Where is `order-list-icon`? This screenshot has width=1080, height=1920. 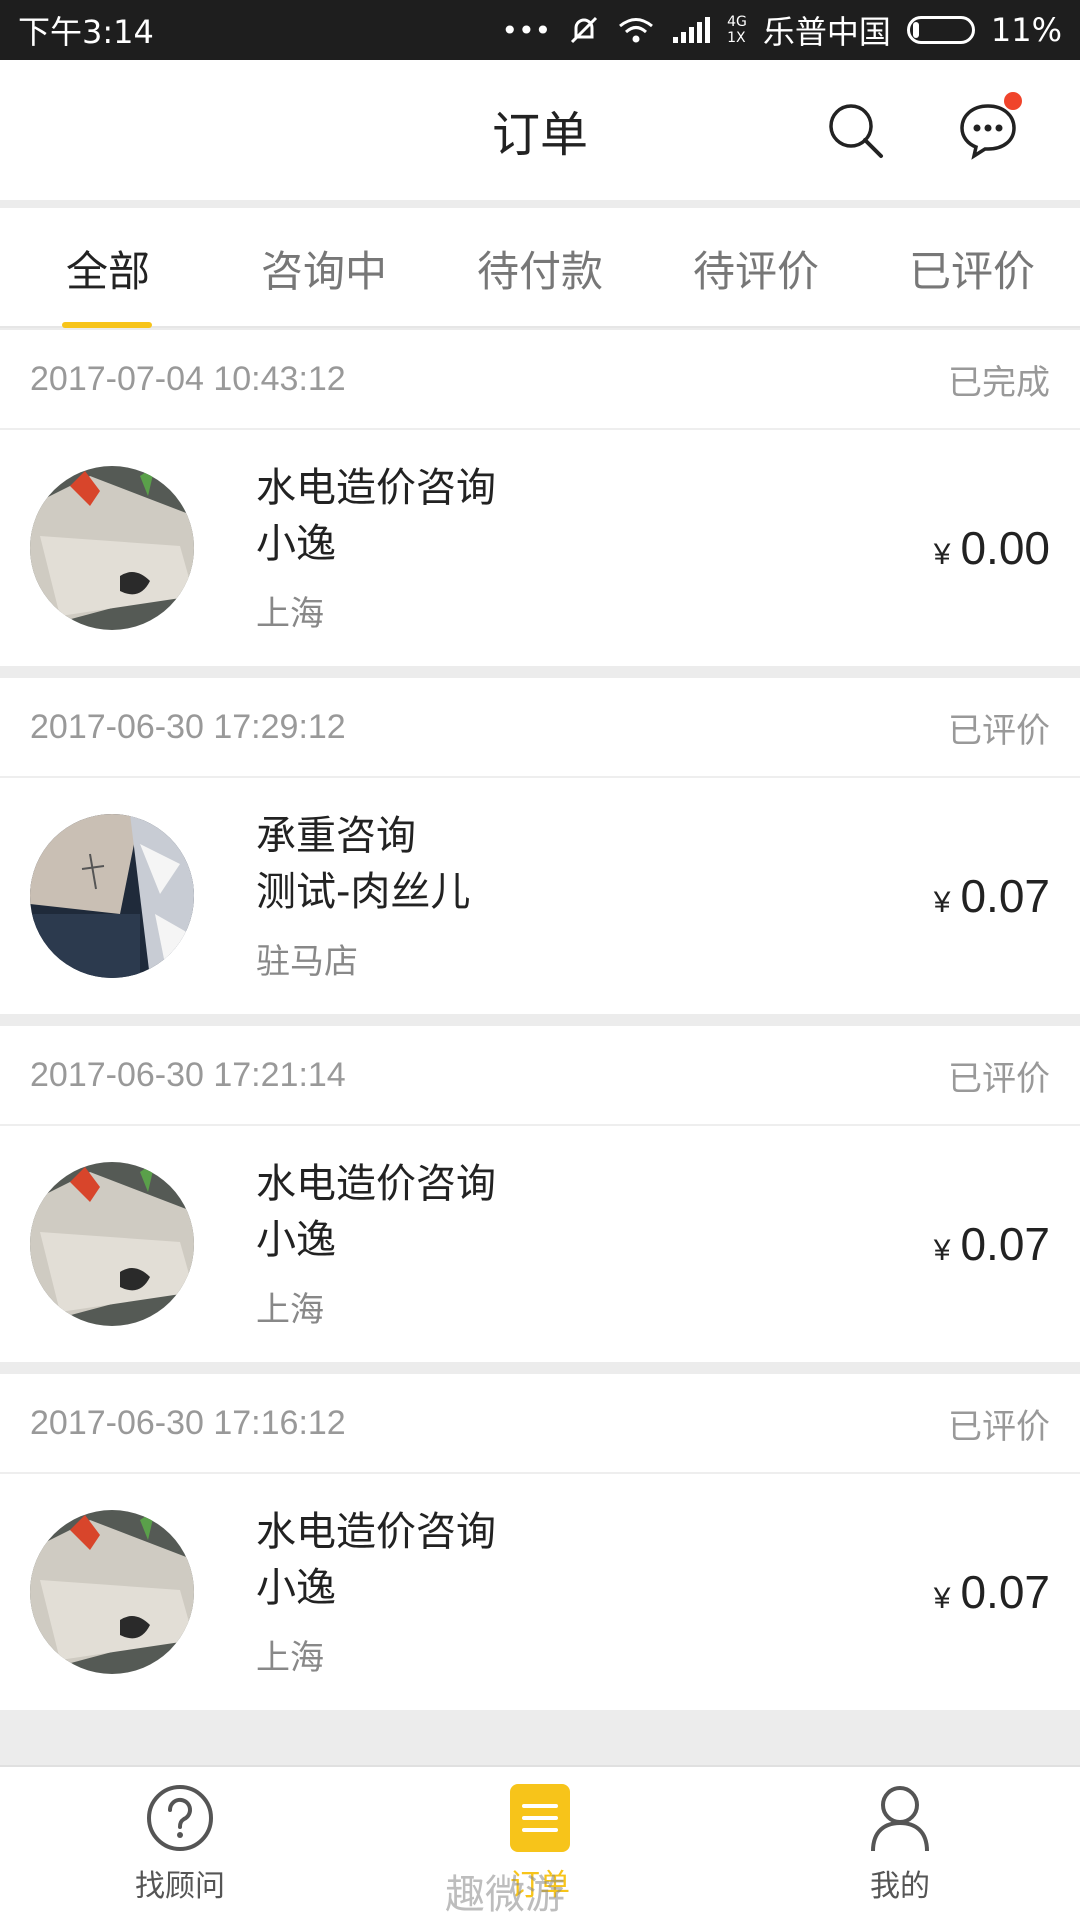
order-list-icon is located at coordinates (540, 1817).